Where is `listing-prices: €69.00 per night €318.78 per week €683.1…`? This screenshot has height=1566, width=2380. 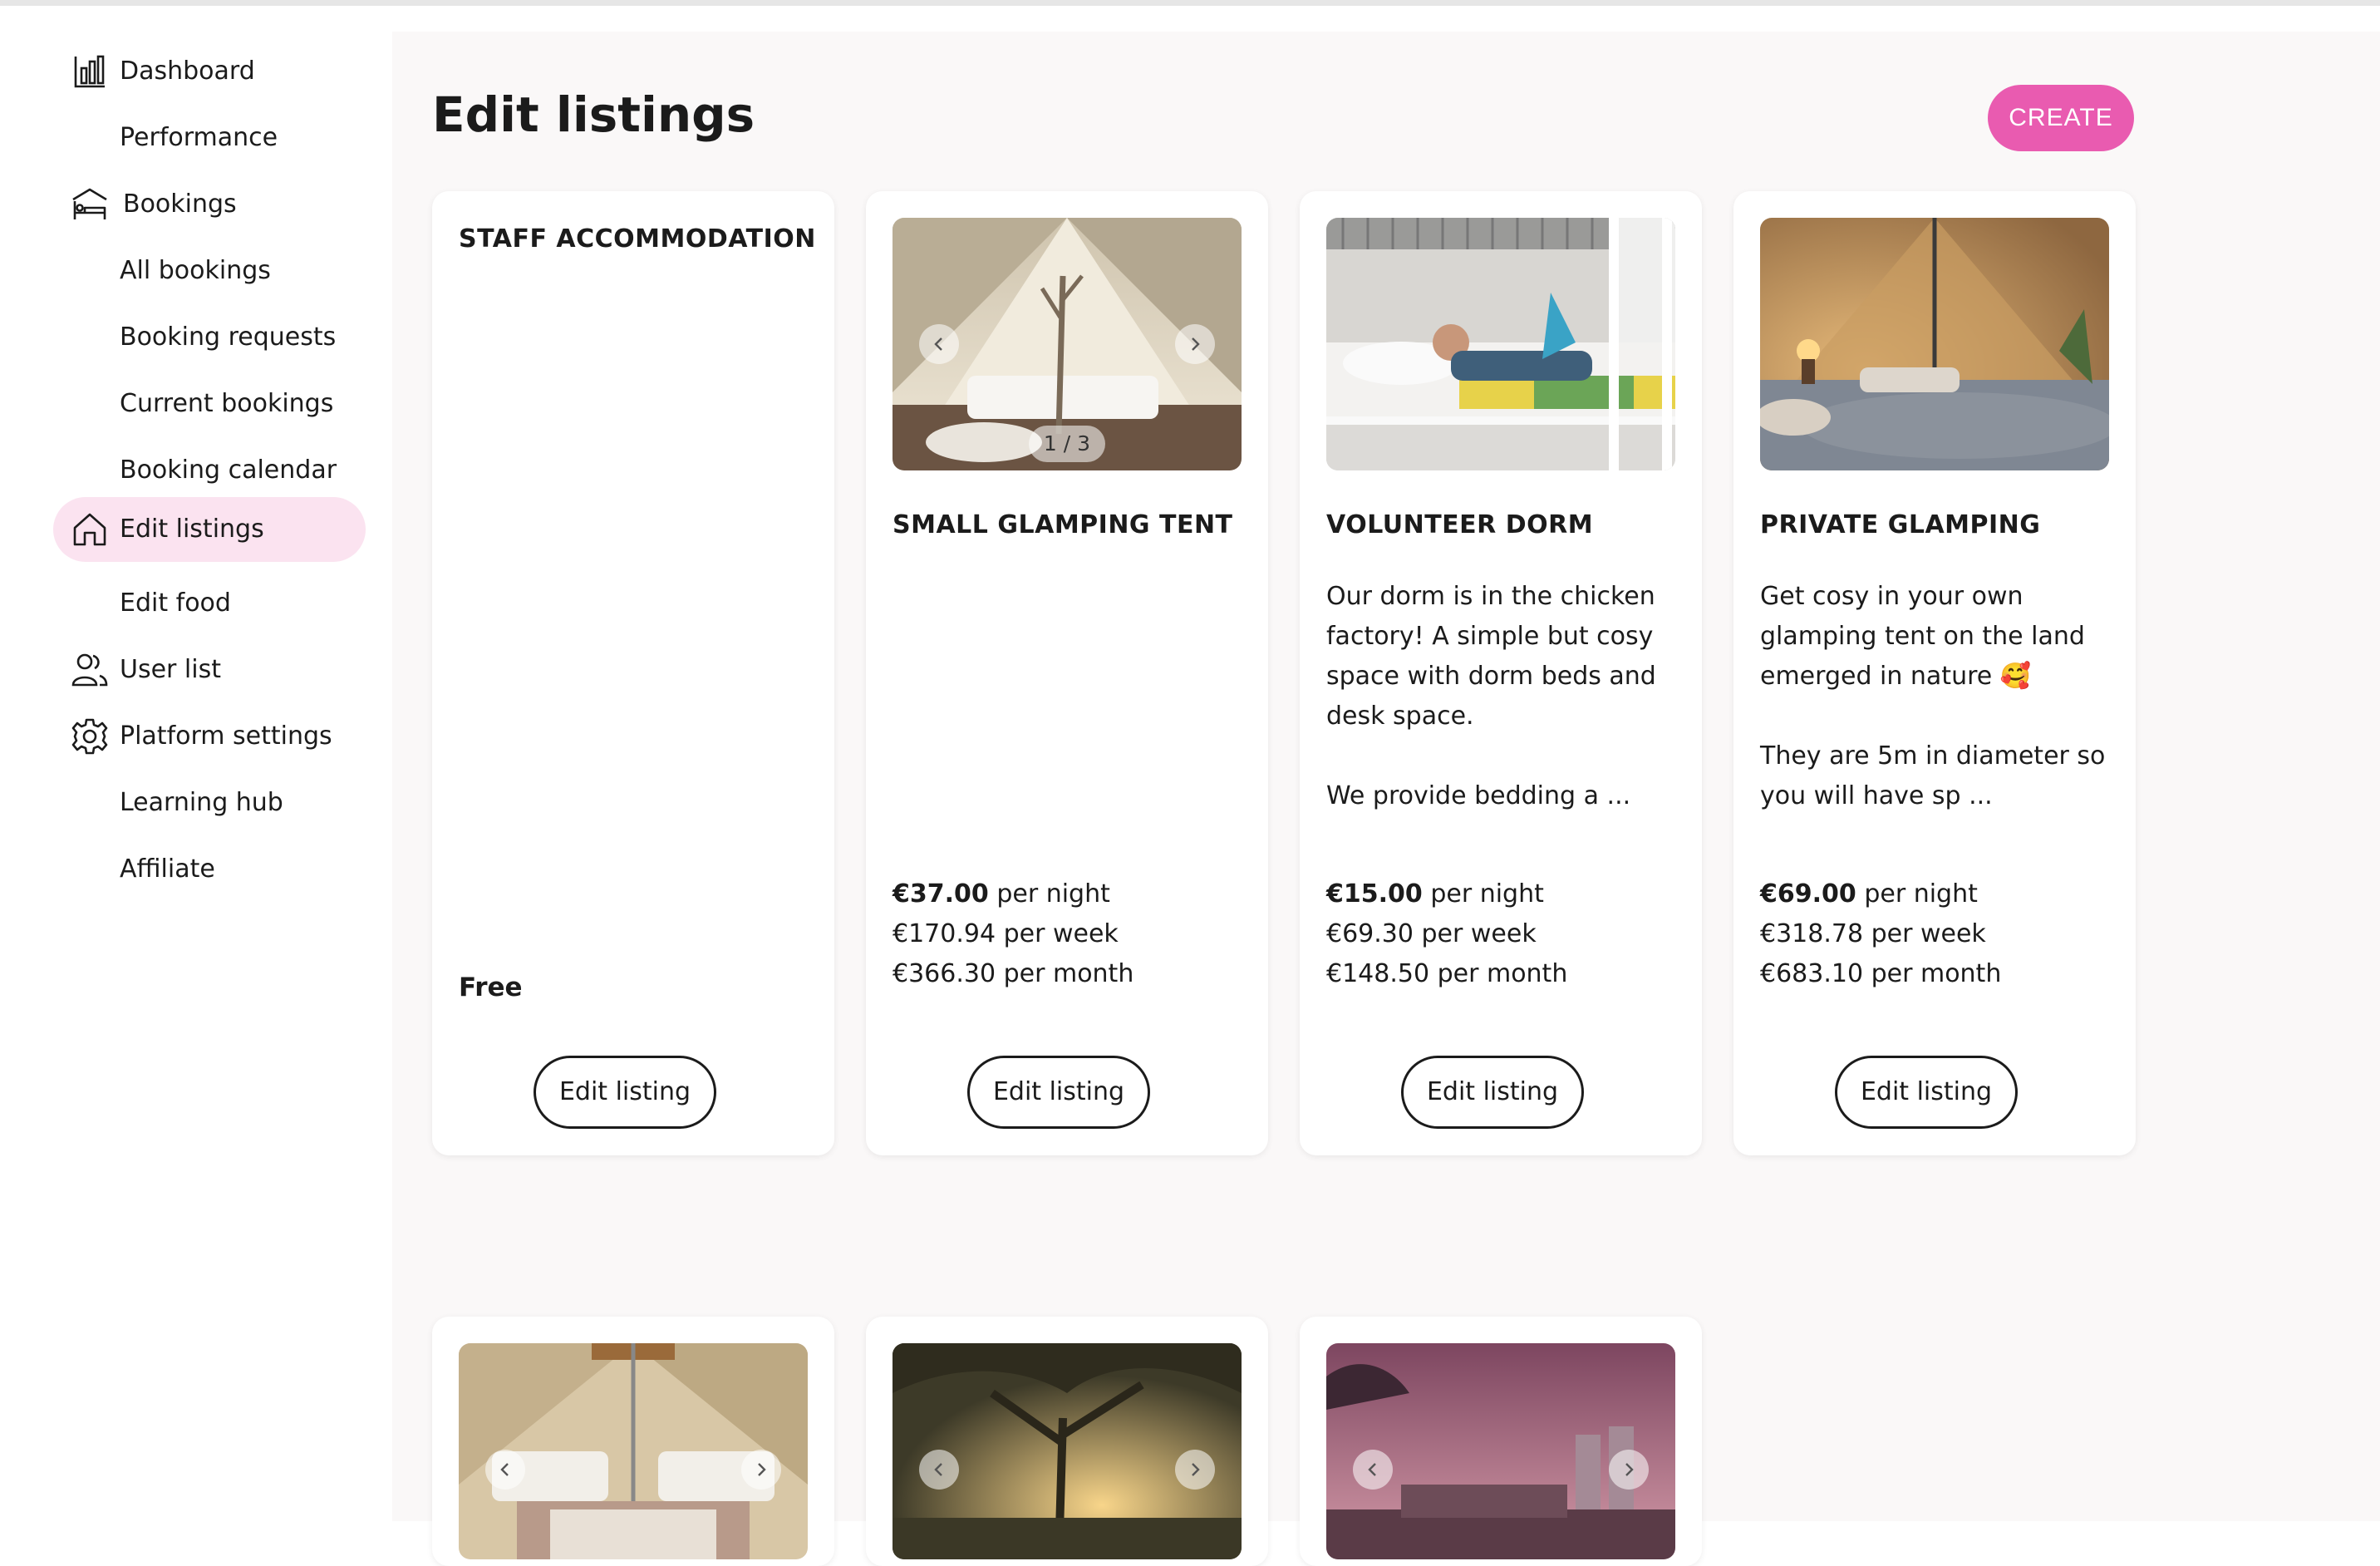
listing-prices: €69.00 per night €318.78 per week €683.1… is located at coordinates (1880, 934).